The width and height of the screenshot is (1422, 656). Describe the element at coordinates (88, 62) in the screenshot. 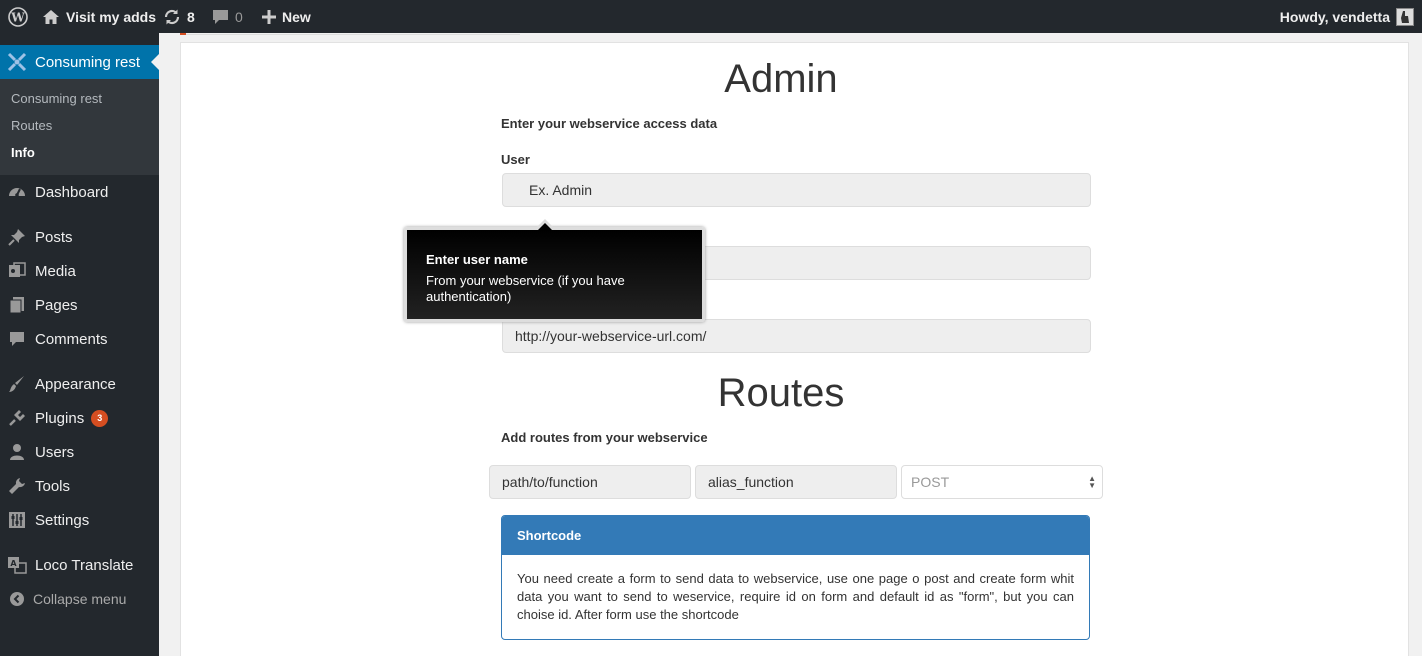

I see `menu-current-label: Consuming rest` at that location.